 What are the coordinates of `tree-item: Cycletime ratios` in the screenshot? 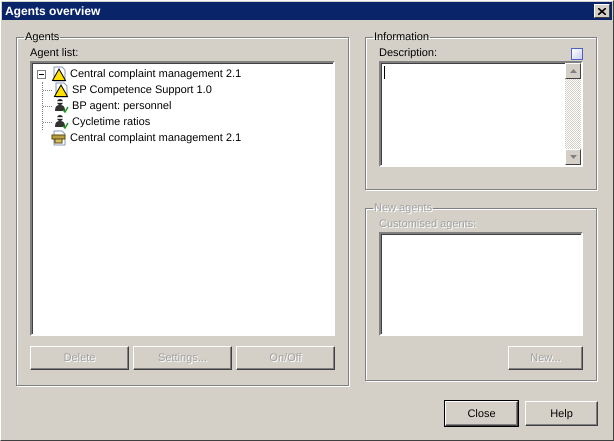 It's located at (111, 122).